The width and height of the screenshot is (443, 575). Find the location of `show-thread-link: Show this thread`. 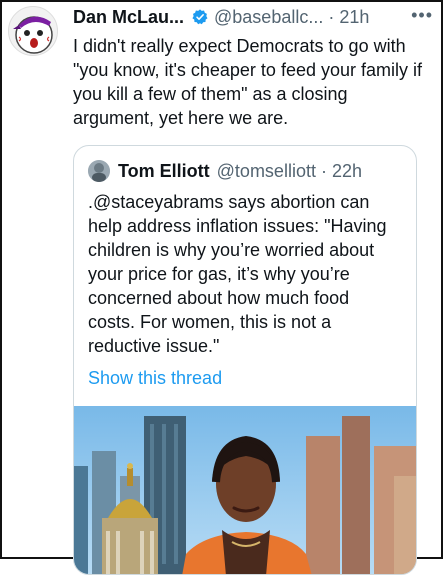

show-thread-link: Show this thread is located at coordinates (155, 378).